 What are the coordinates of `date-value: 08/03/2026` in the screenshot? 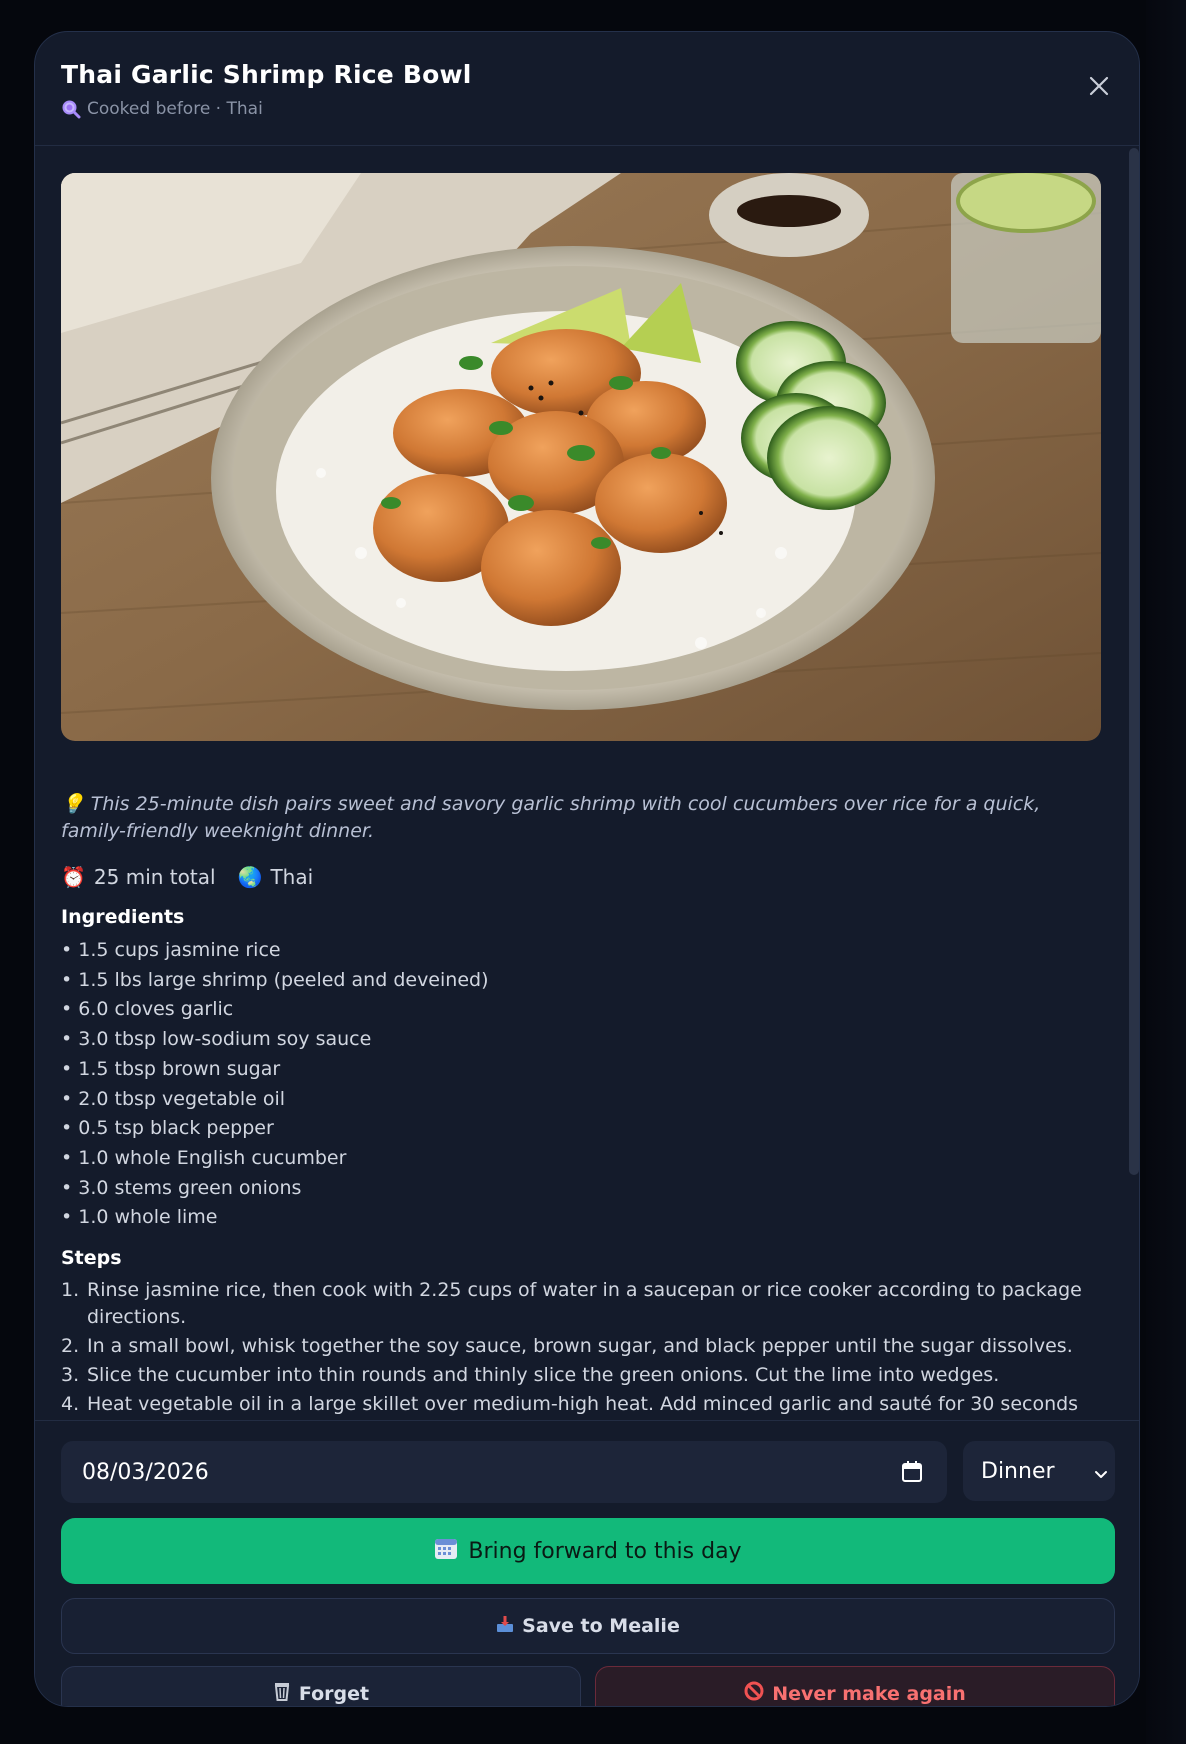 It's located at (145, 1472).